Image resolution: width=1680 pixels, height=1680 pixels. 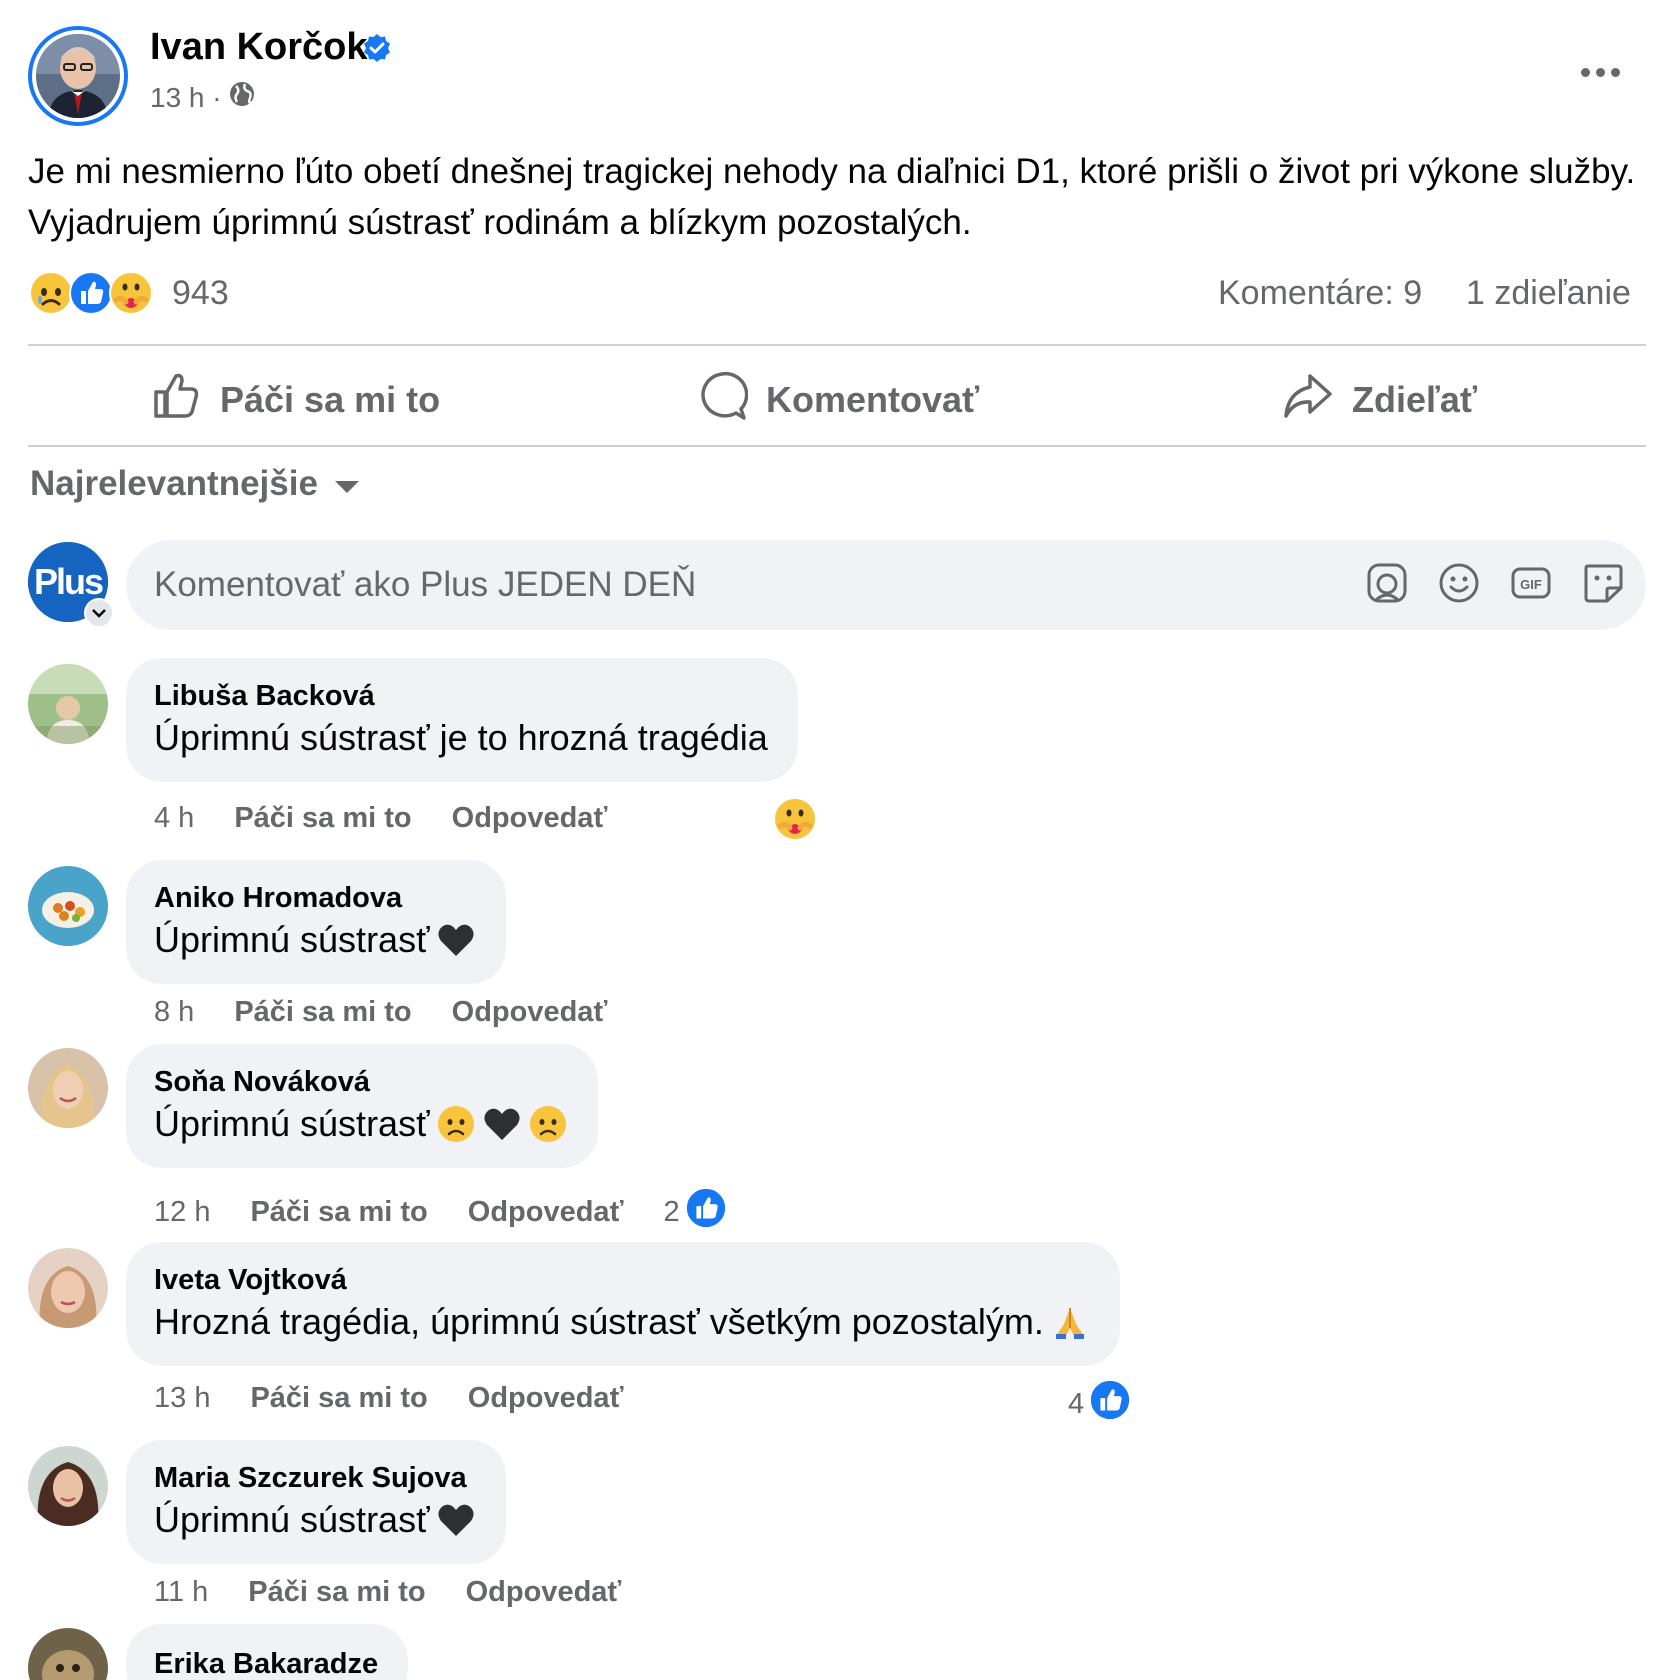 What do you see at coordinates (330, 399) in the screenshot?
I see `like-button-label: Páči sa mi to` at bounding box center [330, 399].